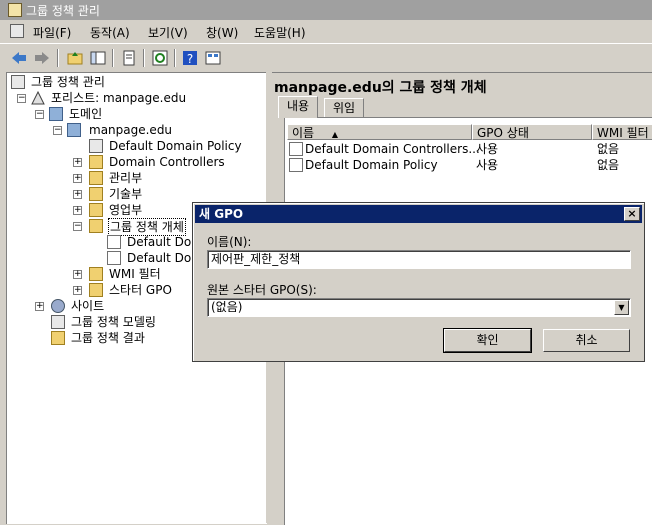  What do you see at coordinates (213, 58) in the screenshot?
I see `export-list-icon` at bounding box center [213, 58].